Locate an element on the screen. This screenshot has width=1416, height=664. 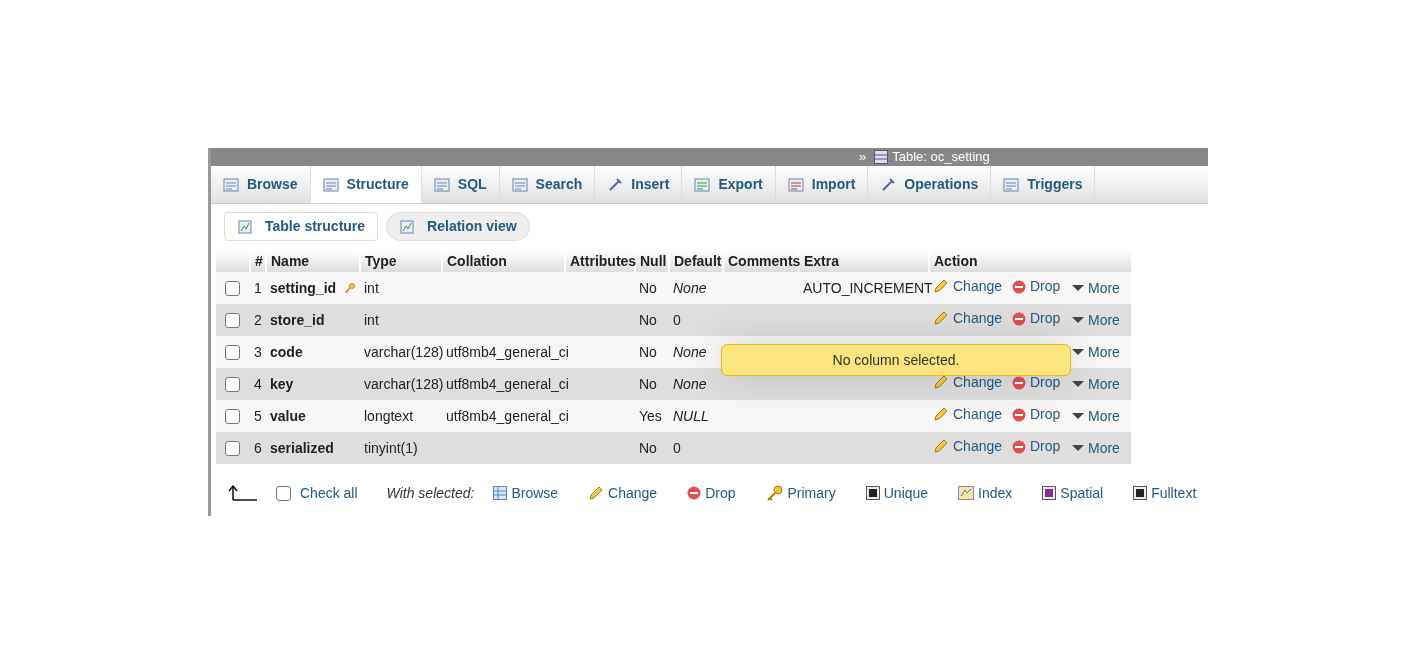
tab: Insert is located at coordinates (639, 184).